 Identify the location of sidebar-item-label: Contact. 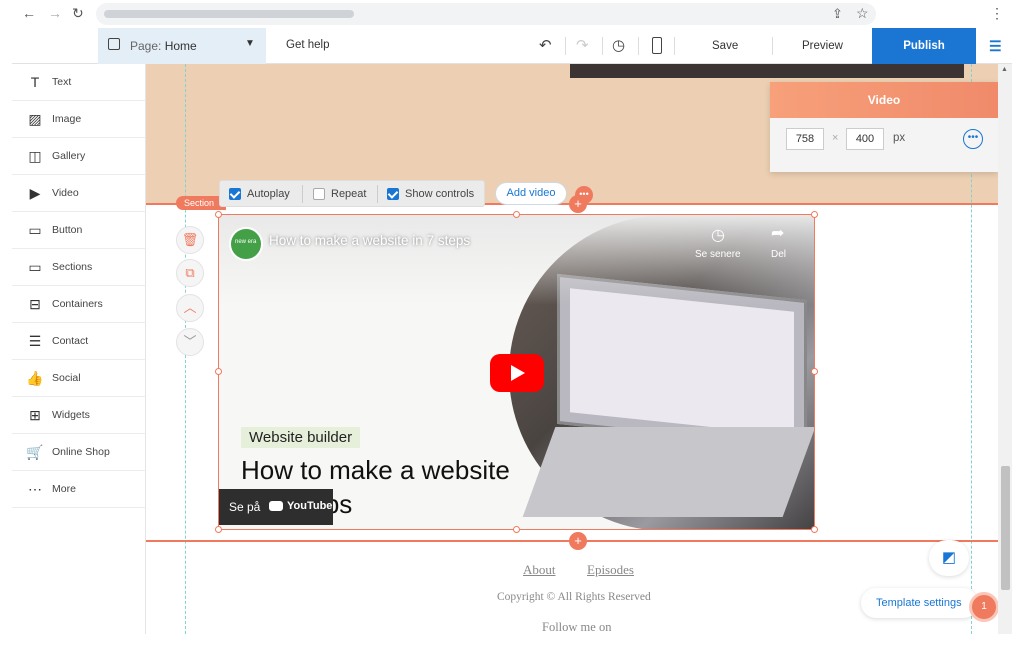
(70, 341).